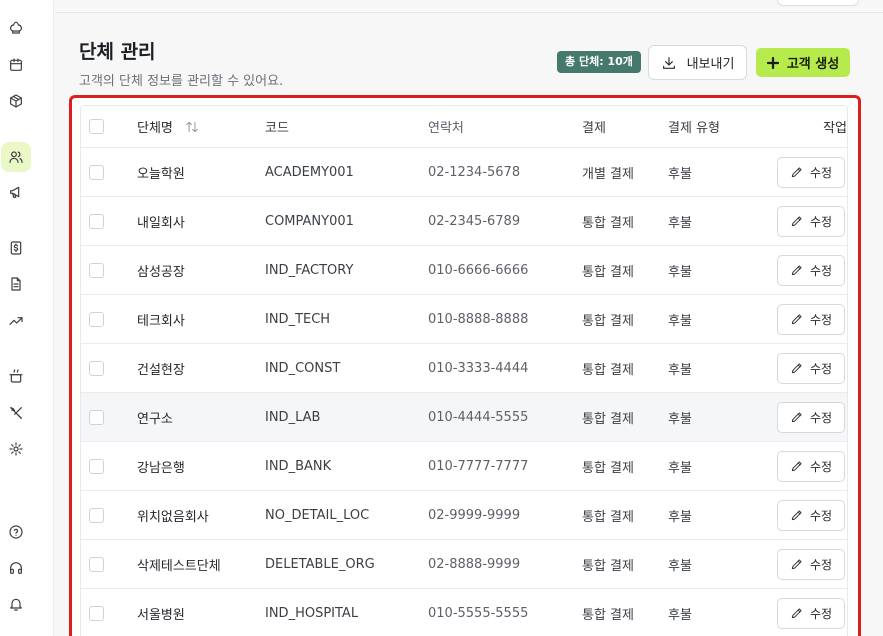 This screenshot has height=636, width=883. What do you see at coordinates (16, 413) in the screenshot?
I see `utensils-crossed-icon` at bounding box center [16, 413].